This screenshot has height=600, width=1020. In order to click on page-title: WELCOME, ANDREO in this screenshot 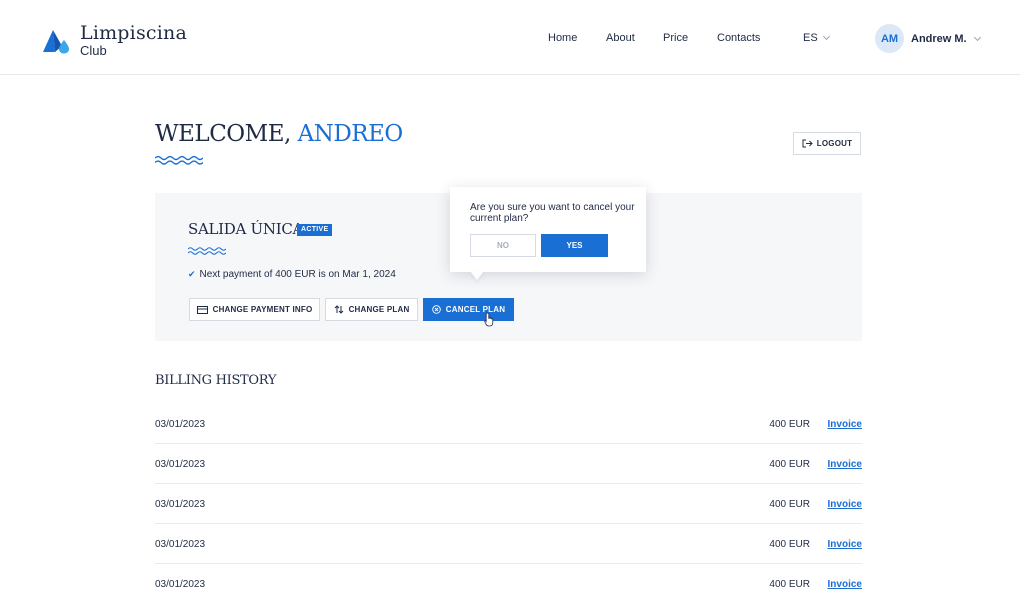, I will do `click(279, 134)`.